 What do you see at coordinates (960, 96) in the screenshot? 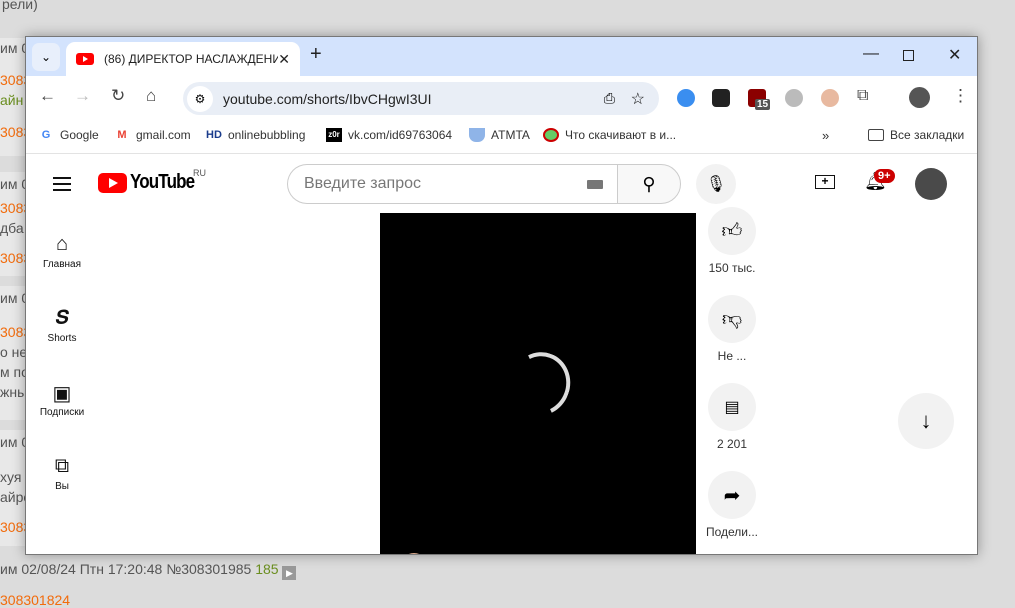
I see `menu-kebab-icon: ⋮` at bounding box center [960, 96].